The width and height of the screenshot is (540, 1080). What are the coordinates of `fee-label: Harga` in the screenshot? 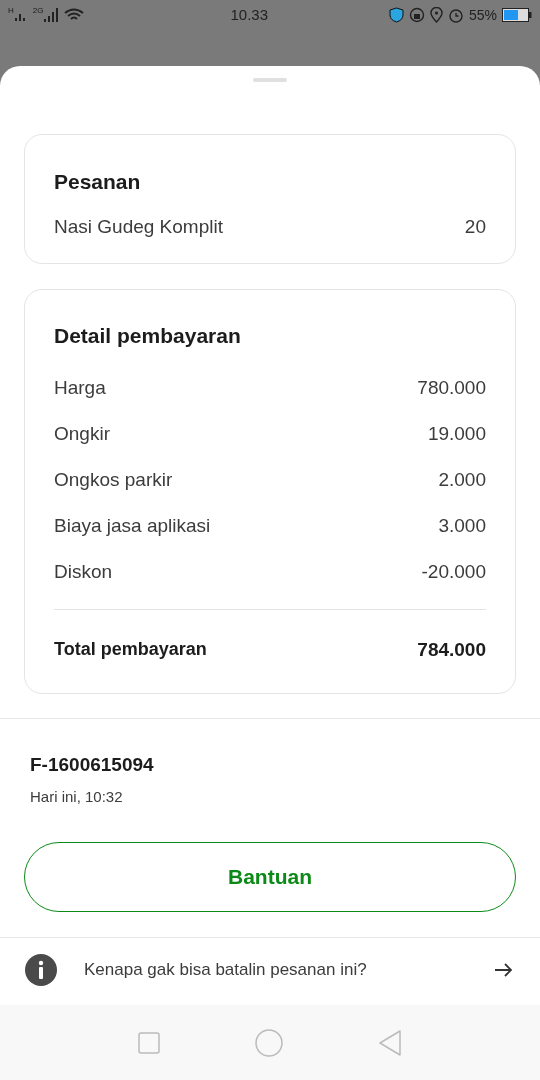 It's located at (80, 387).